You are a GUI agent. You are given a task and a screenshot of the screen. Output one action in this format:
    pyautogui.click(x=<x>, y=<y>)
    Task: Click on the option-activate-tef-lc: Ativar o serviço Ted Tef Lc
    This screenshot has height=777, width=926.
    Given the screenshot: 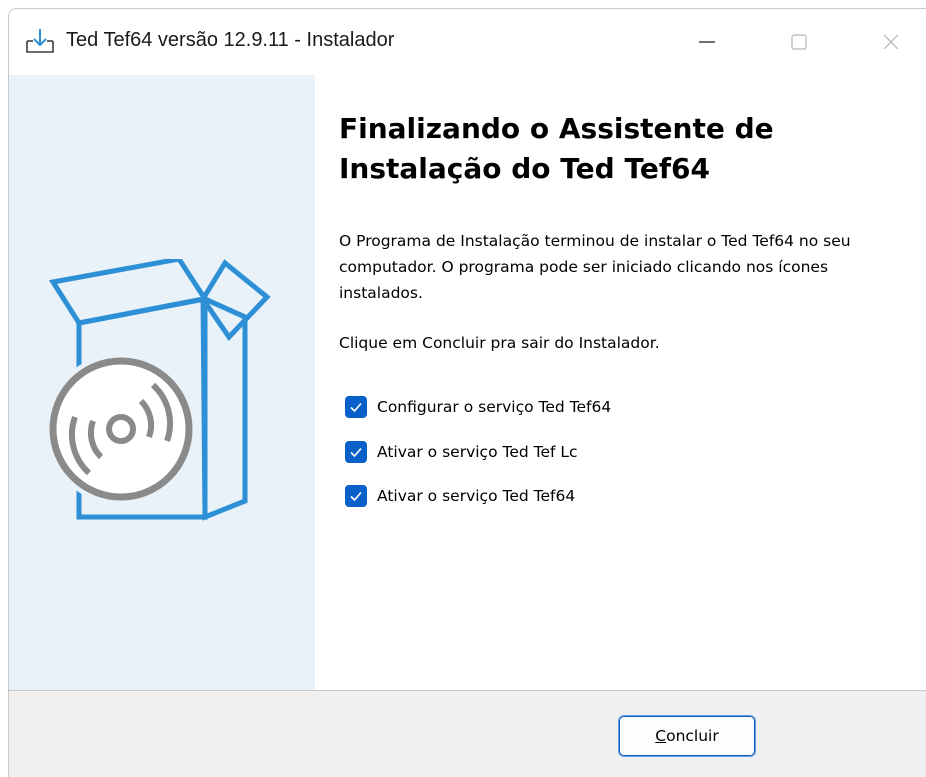 What is the action you would take?
    pyautogui.click(x=461, y=452)
    